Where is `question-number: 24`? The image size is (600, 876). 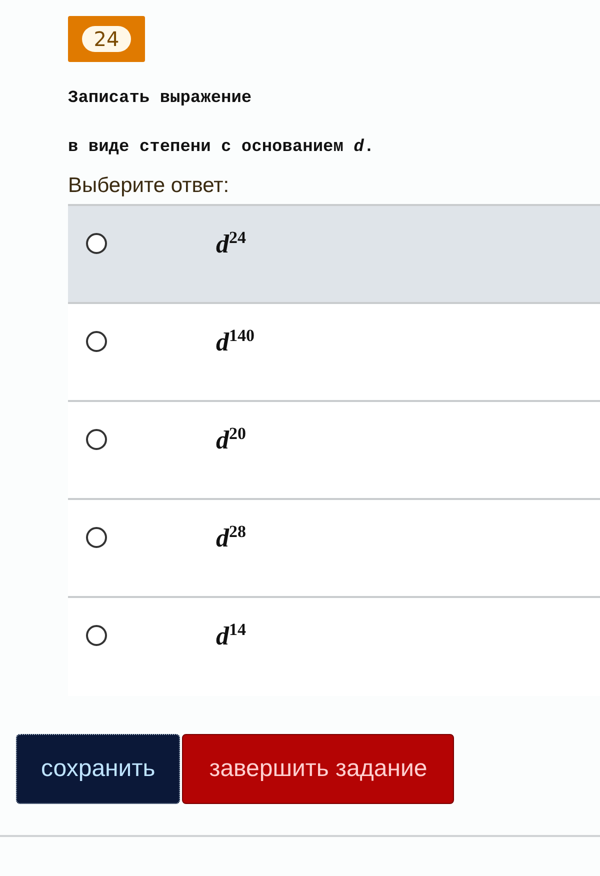 question-number: 24 is located at coordinates (107, 39).